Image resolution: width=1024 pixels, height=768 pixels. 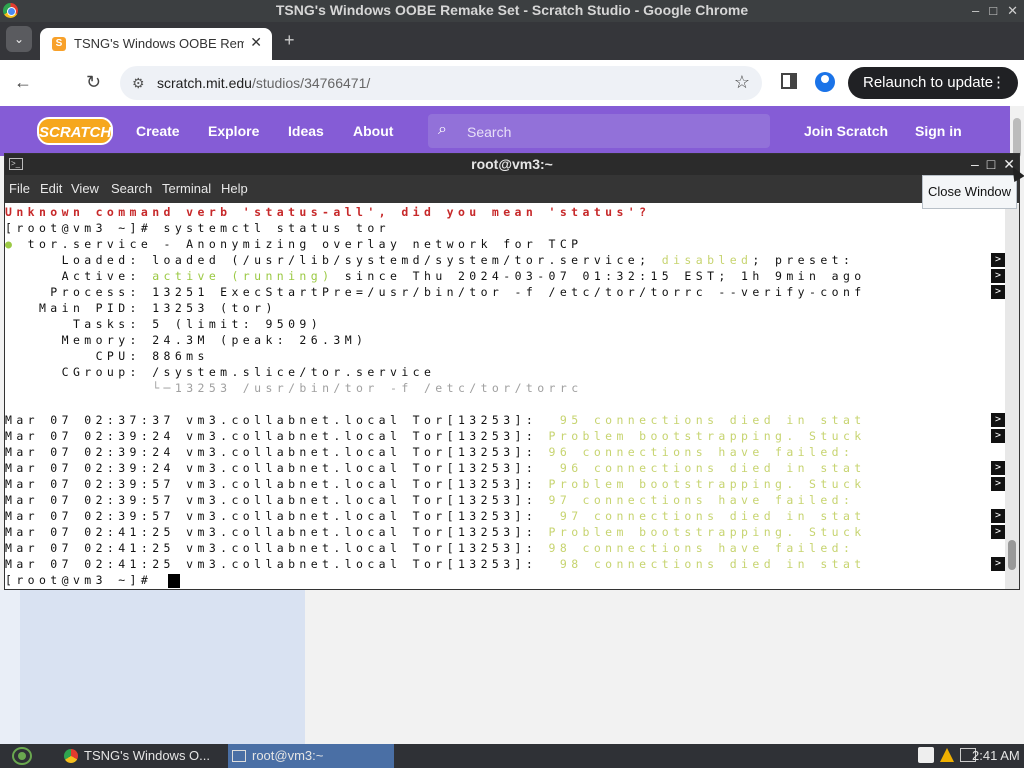 What do you see at coordinates (367, 388) in the screenshot?
I see `terminal-line: └─13253 /usr/bin/tor -f /etc/tor/torrc` at bounding box center [367, 388].